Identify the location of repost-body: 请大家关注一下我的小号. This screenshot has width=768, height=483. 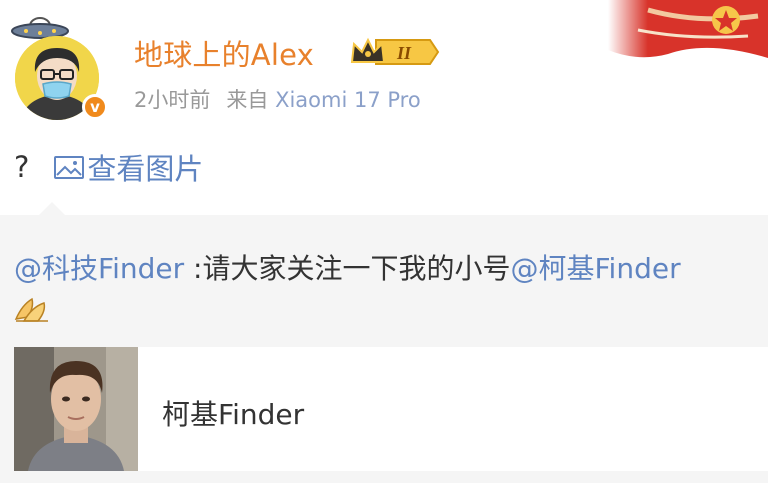
(356, 268).